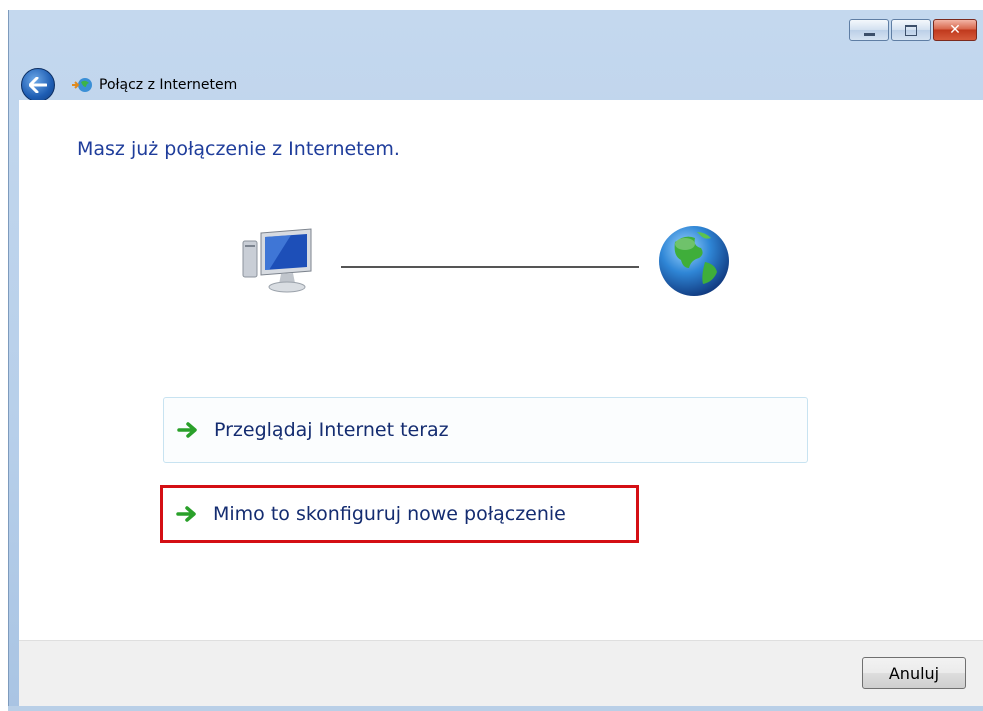 The height and width of the screenshot is (711, 983). I want to click on back-arrow-icon, so click(38, 85).